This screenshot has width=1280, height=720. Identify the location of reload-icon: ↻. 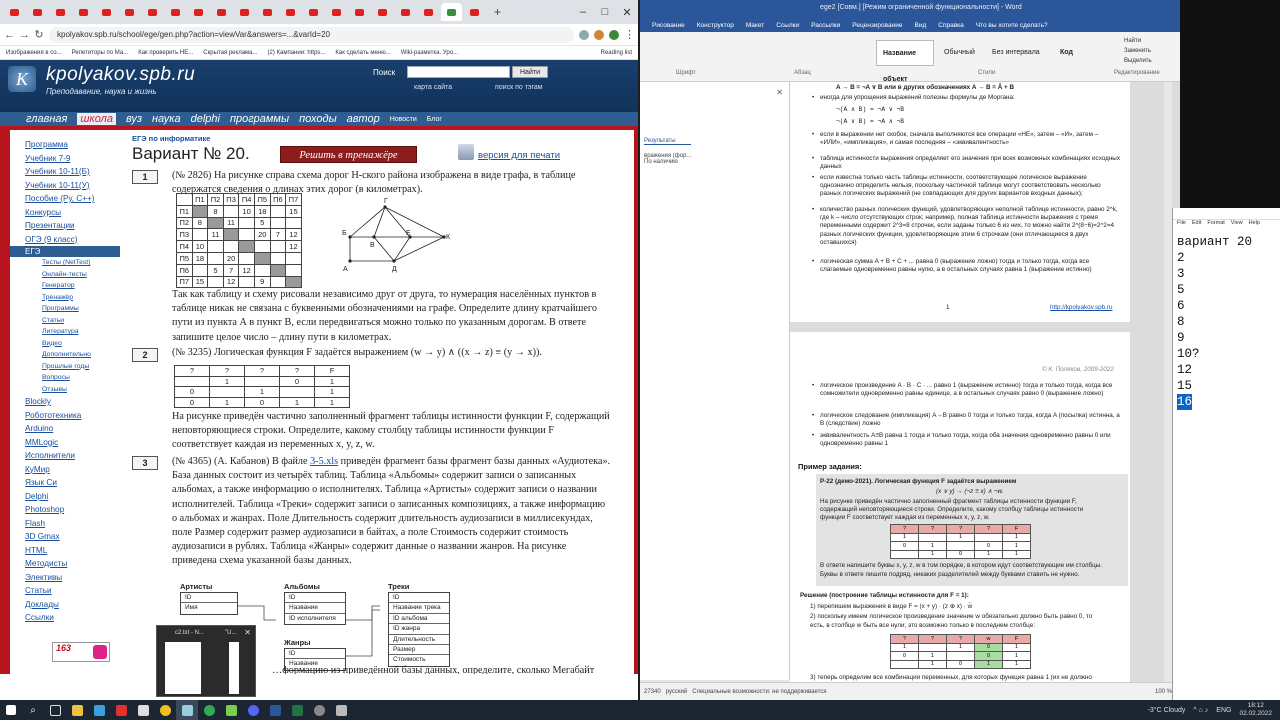
(39, 34).